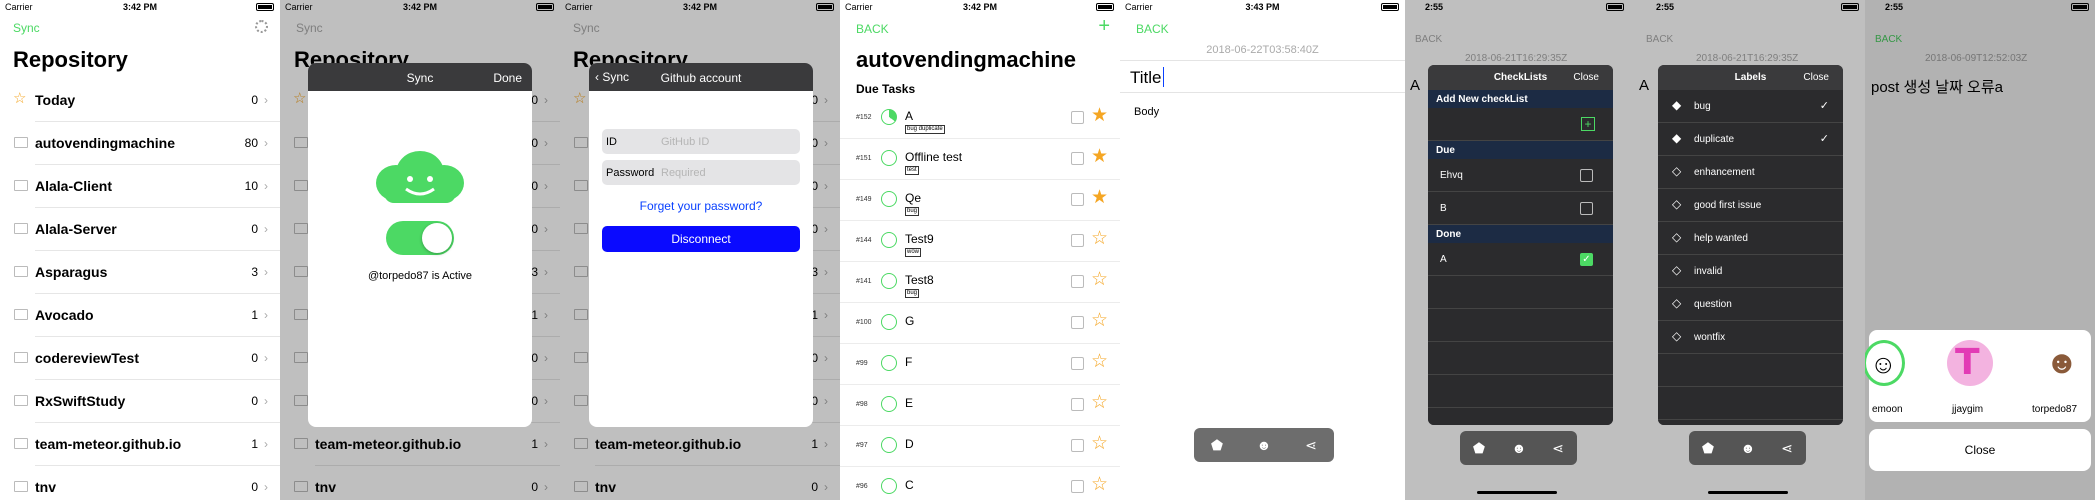  Describe the element at coordinates (140, 229) in the screenshot. I see `repository-row: Alala-Server 0 ›` at that location.